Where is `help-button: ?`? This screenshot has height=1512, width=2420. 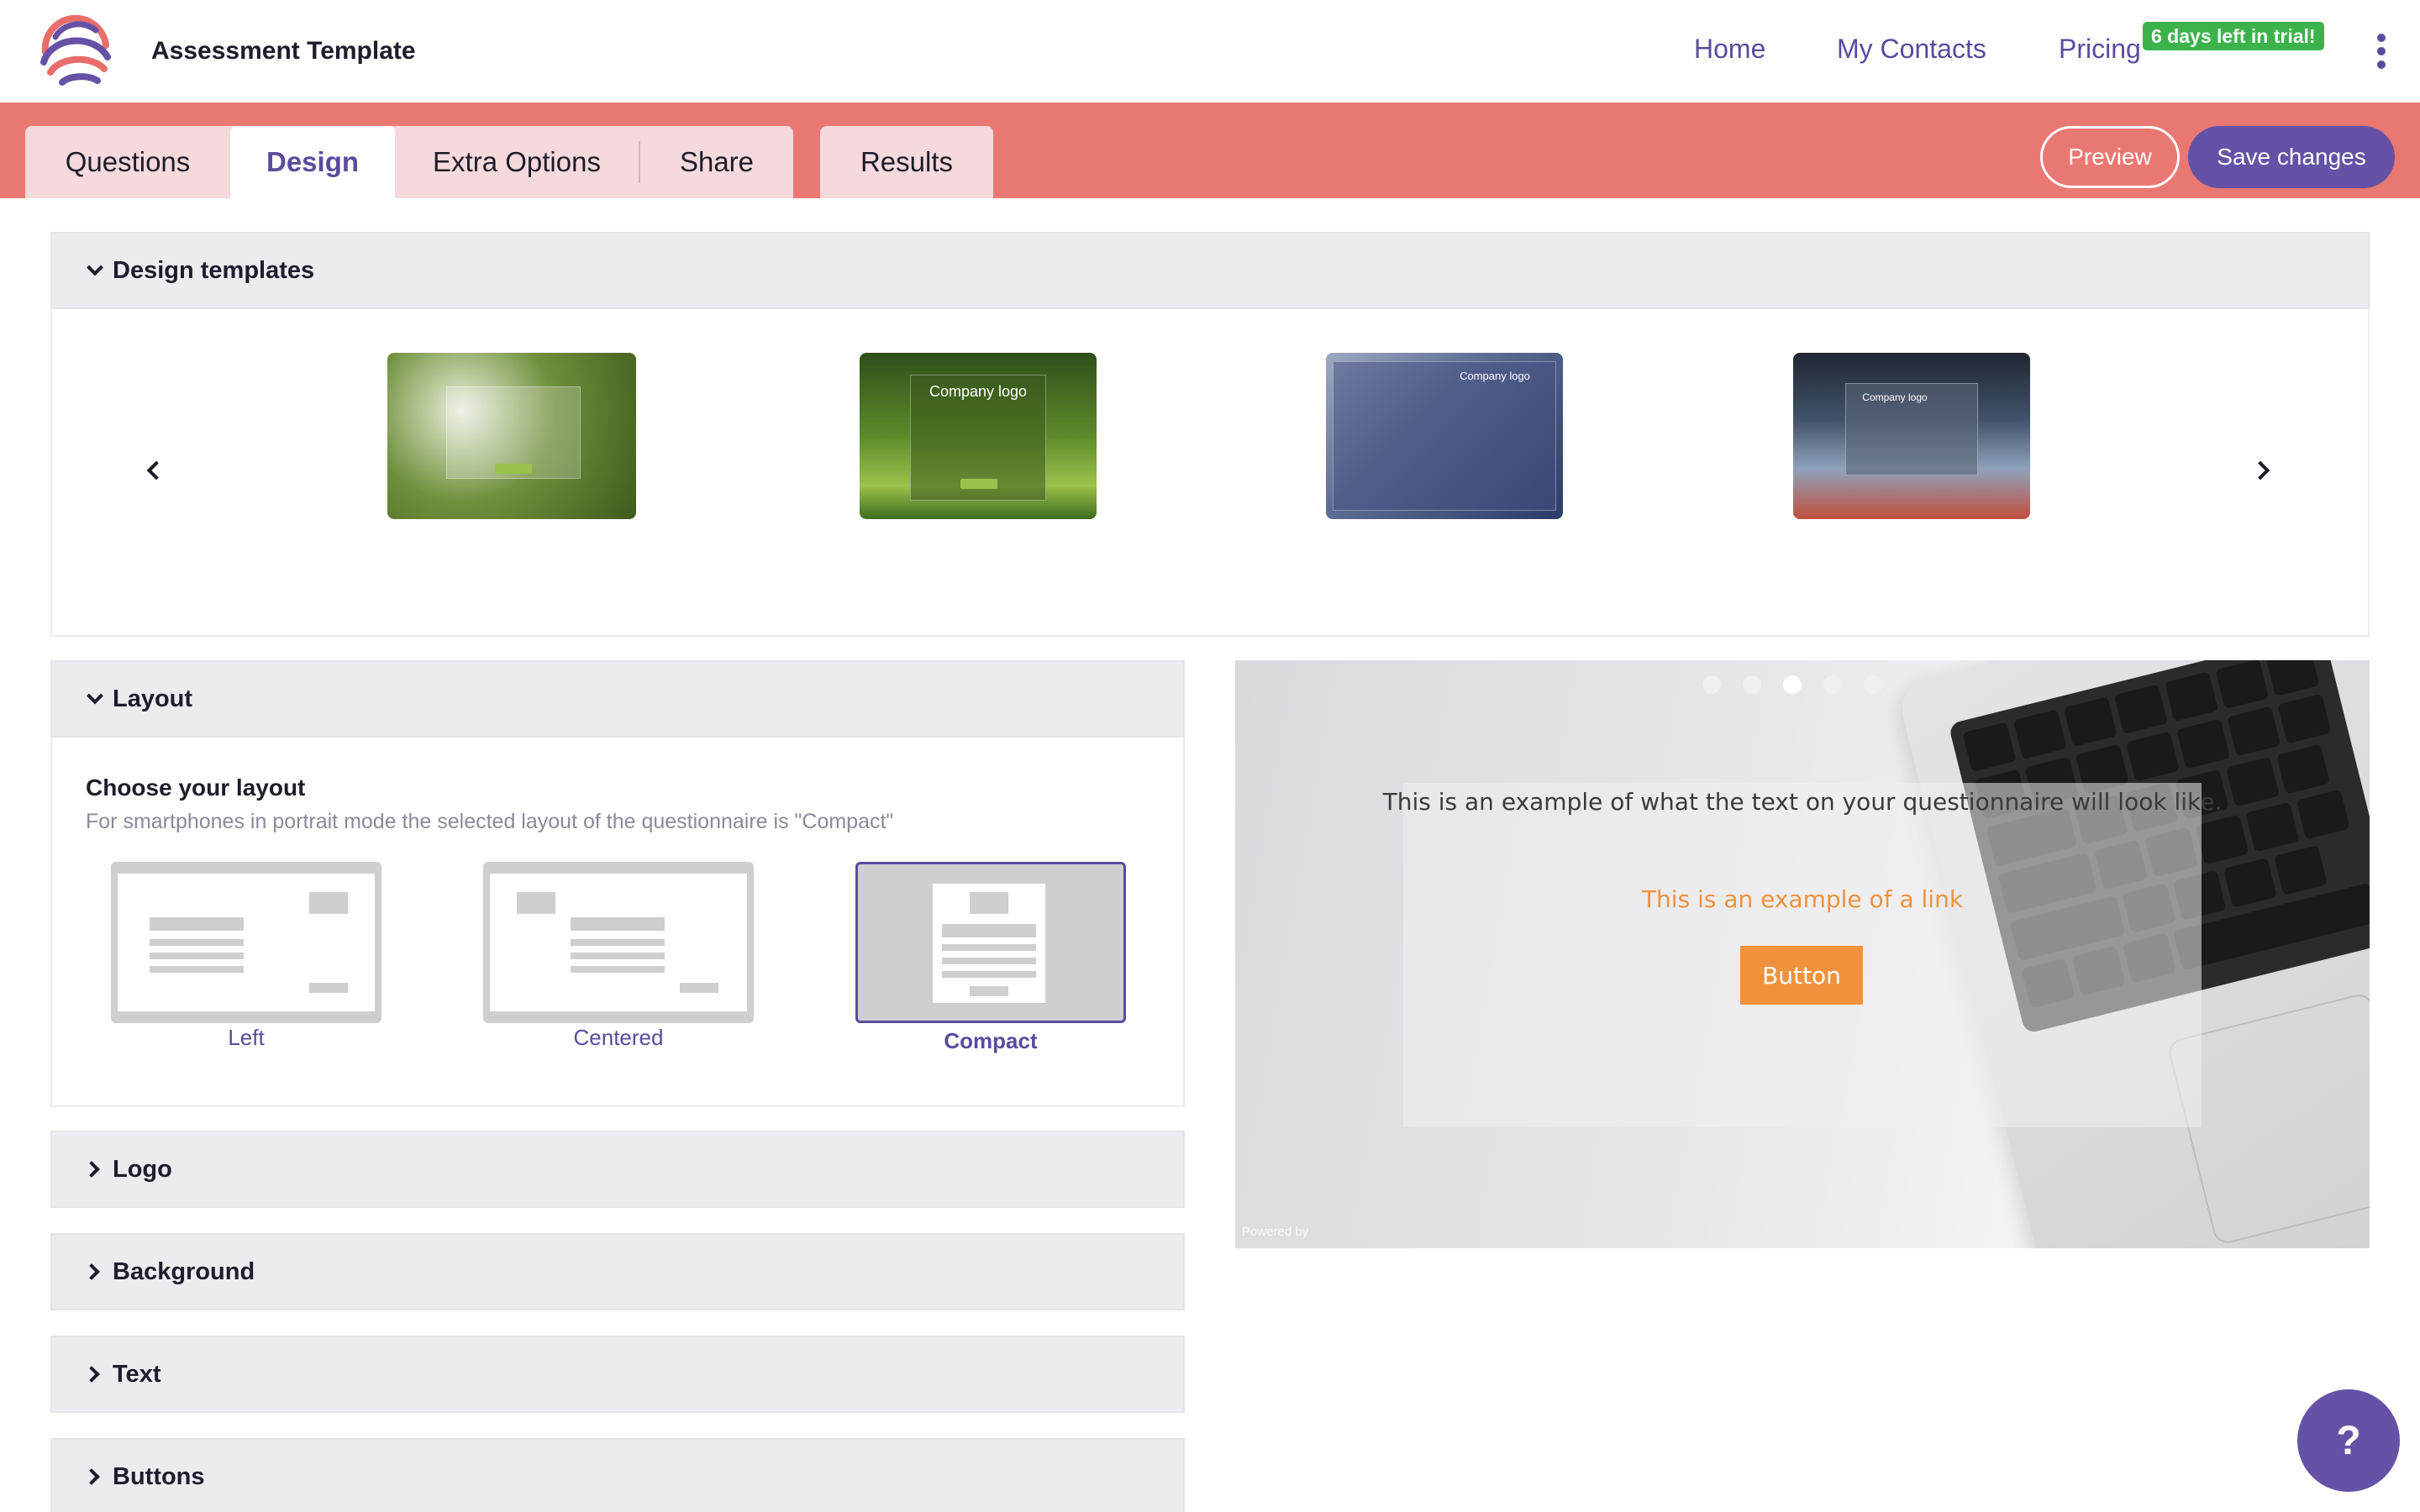 help-button: ? is located at coordinates (2348, 1440).